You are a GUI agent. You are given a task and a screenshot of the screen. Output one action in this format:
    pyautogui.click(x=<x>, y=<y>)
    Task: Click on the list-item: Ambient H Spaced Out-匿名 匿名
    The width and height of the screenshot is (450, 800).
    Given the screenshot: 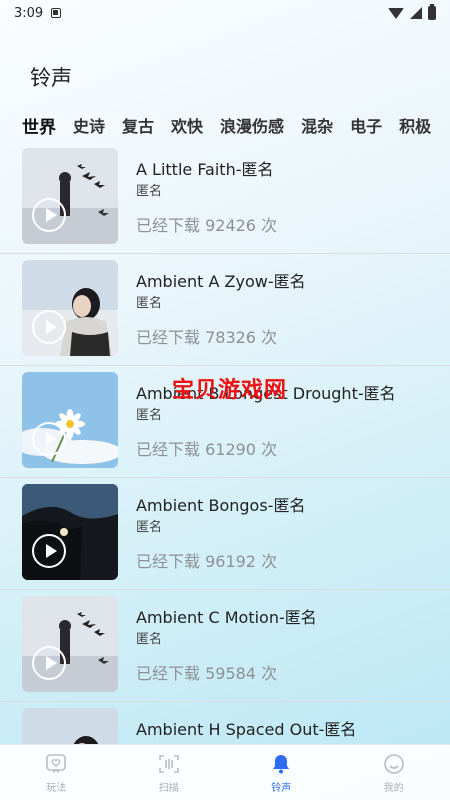 What is the action you would take?
    pyautogui.click(x=225, y=723)
    